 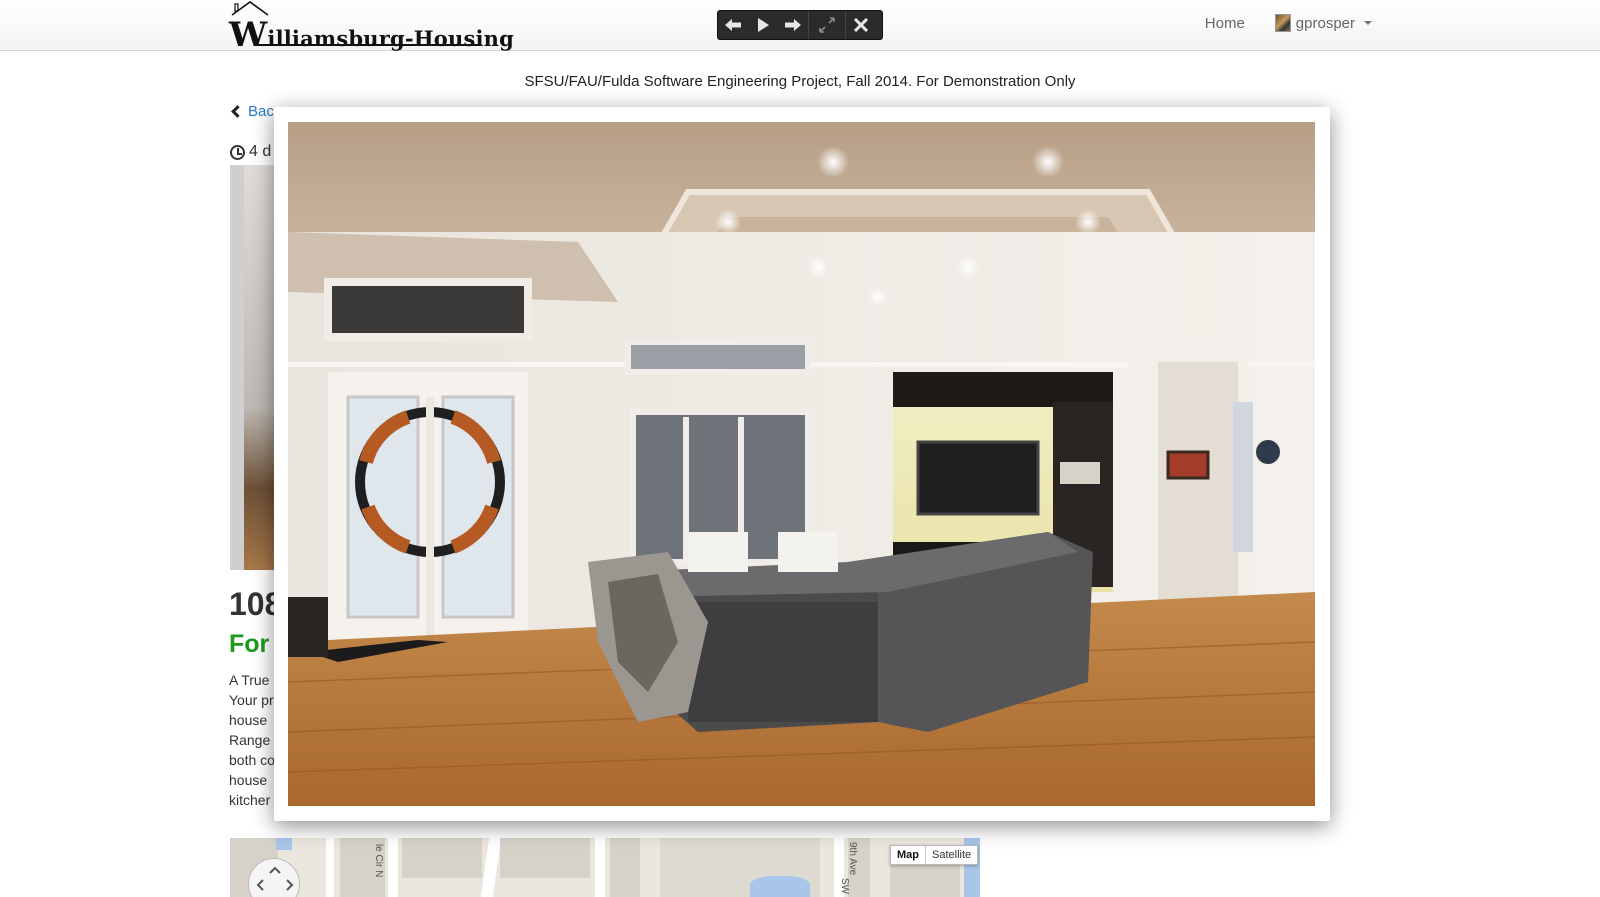 What do you see at coordinates (908, 855) in the screenshot?
I see `map-type-map: Map` at bounding box center [908, 855].